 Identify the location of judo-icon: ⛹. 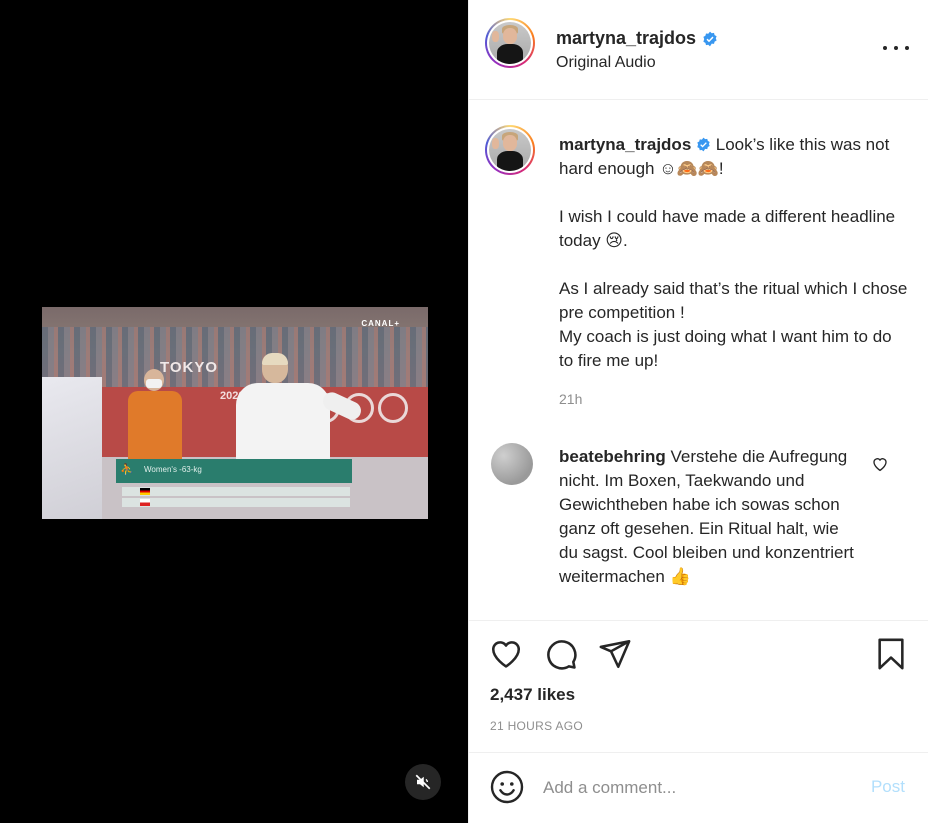
(127, 470).